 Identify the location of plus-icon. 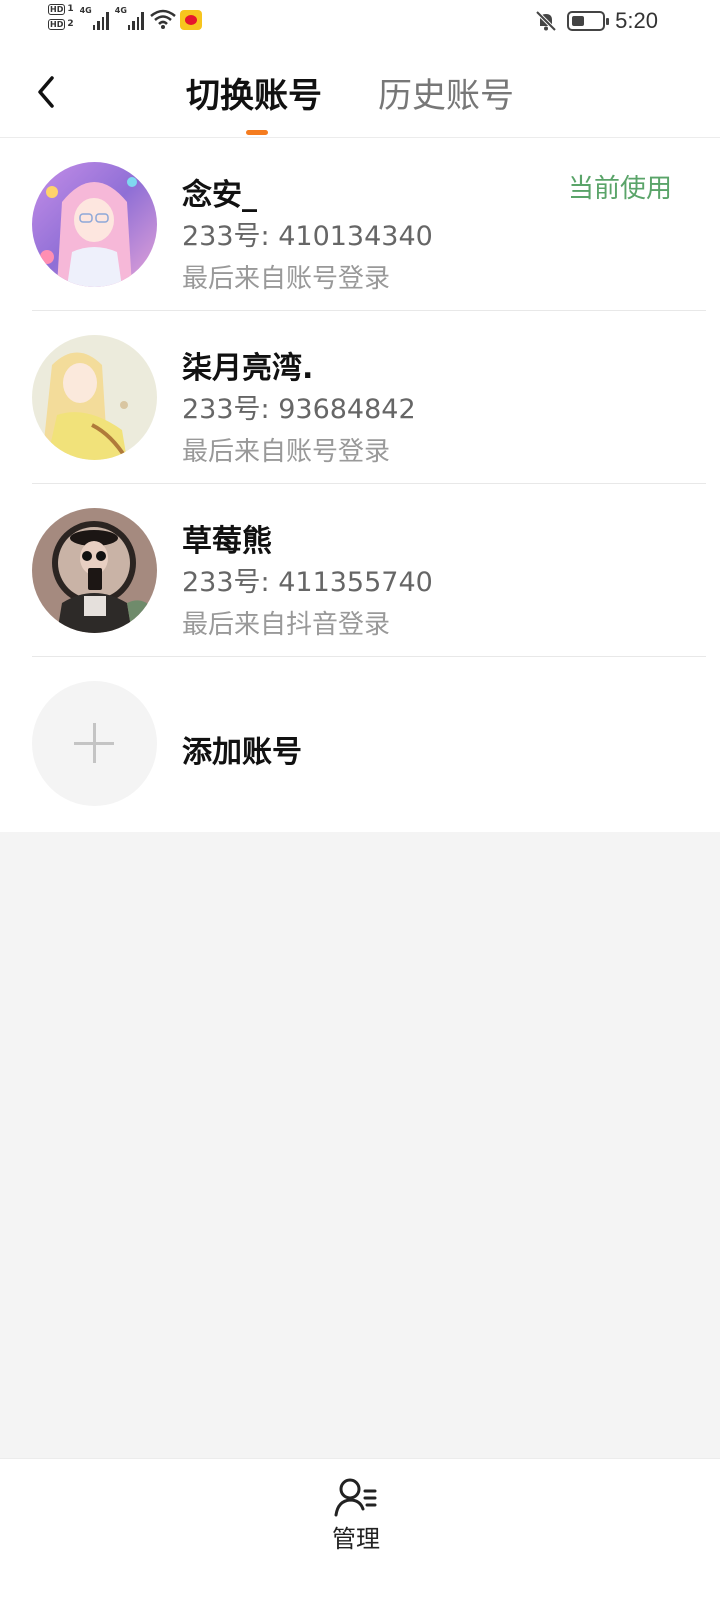
(94, 743).